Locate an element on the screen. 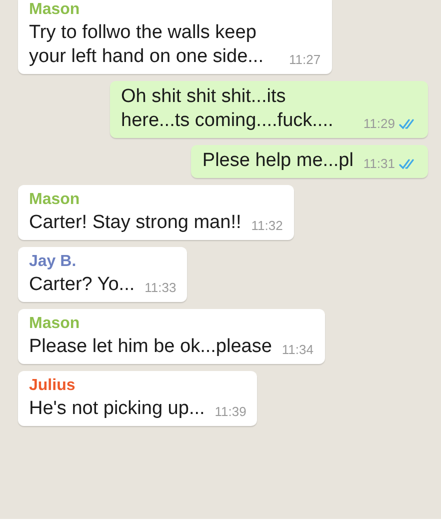  message-text: Plese help me...pl is located at coordinates (278, 161).